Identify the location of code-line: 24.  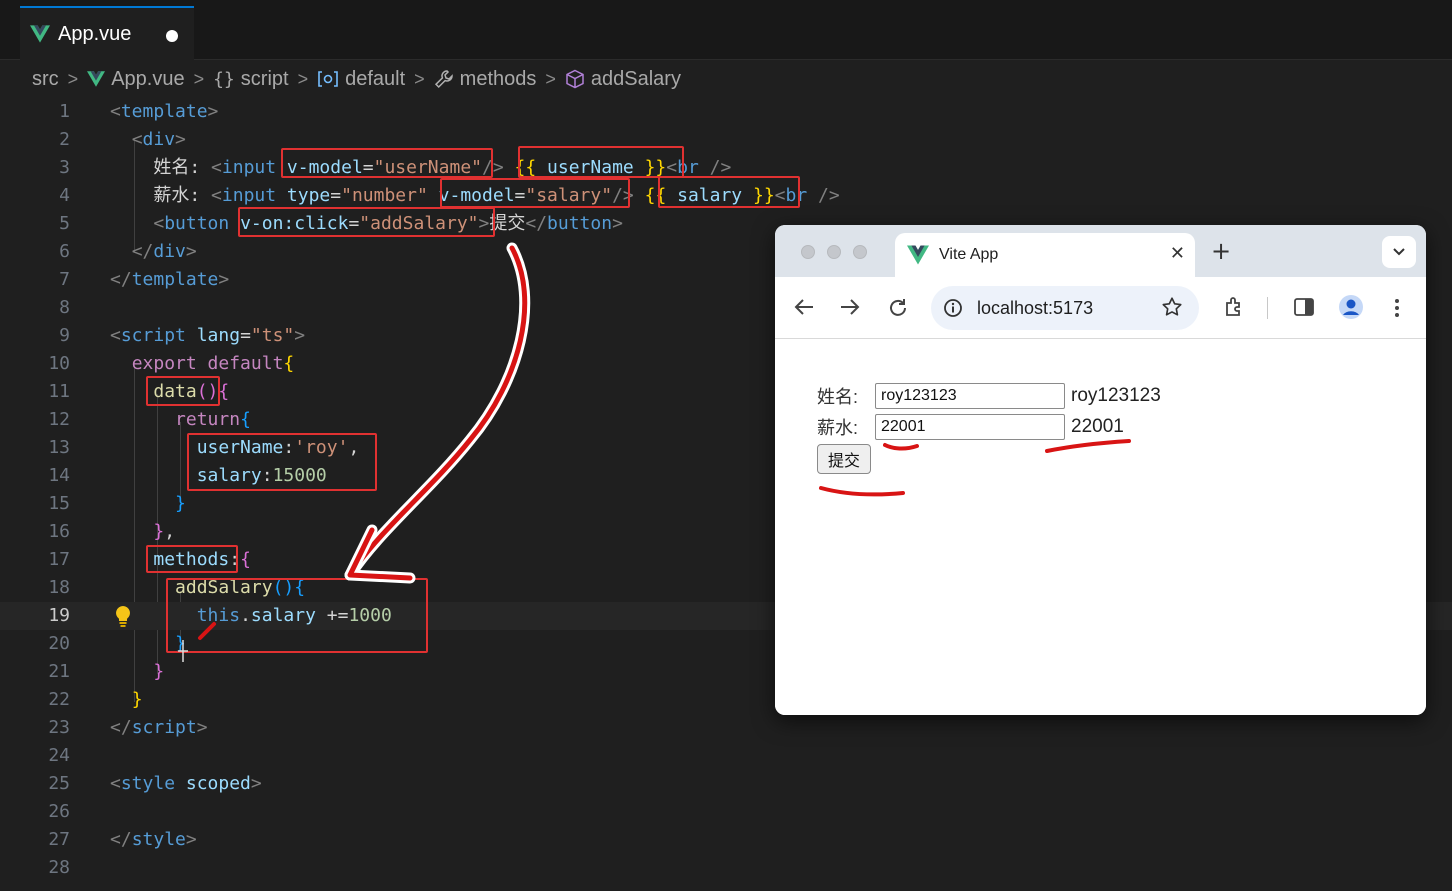
(726, 756).